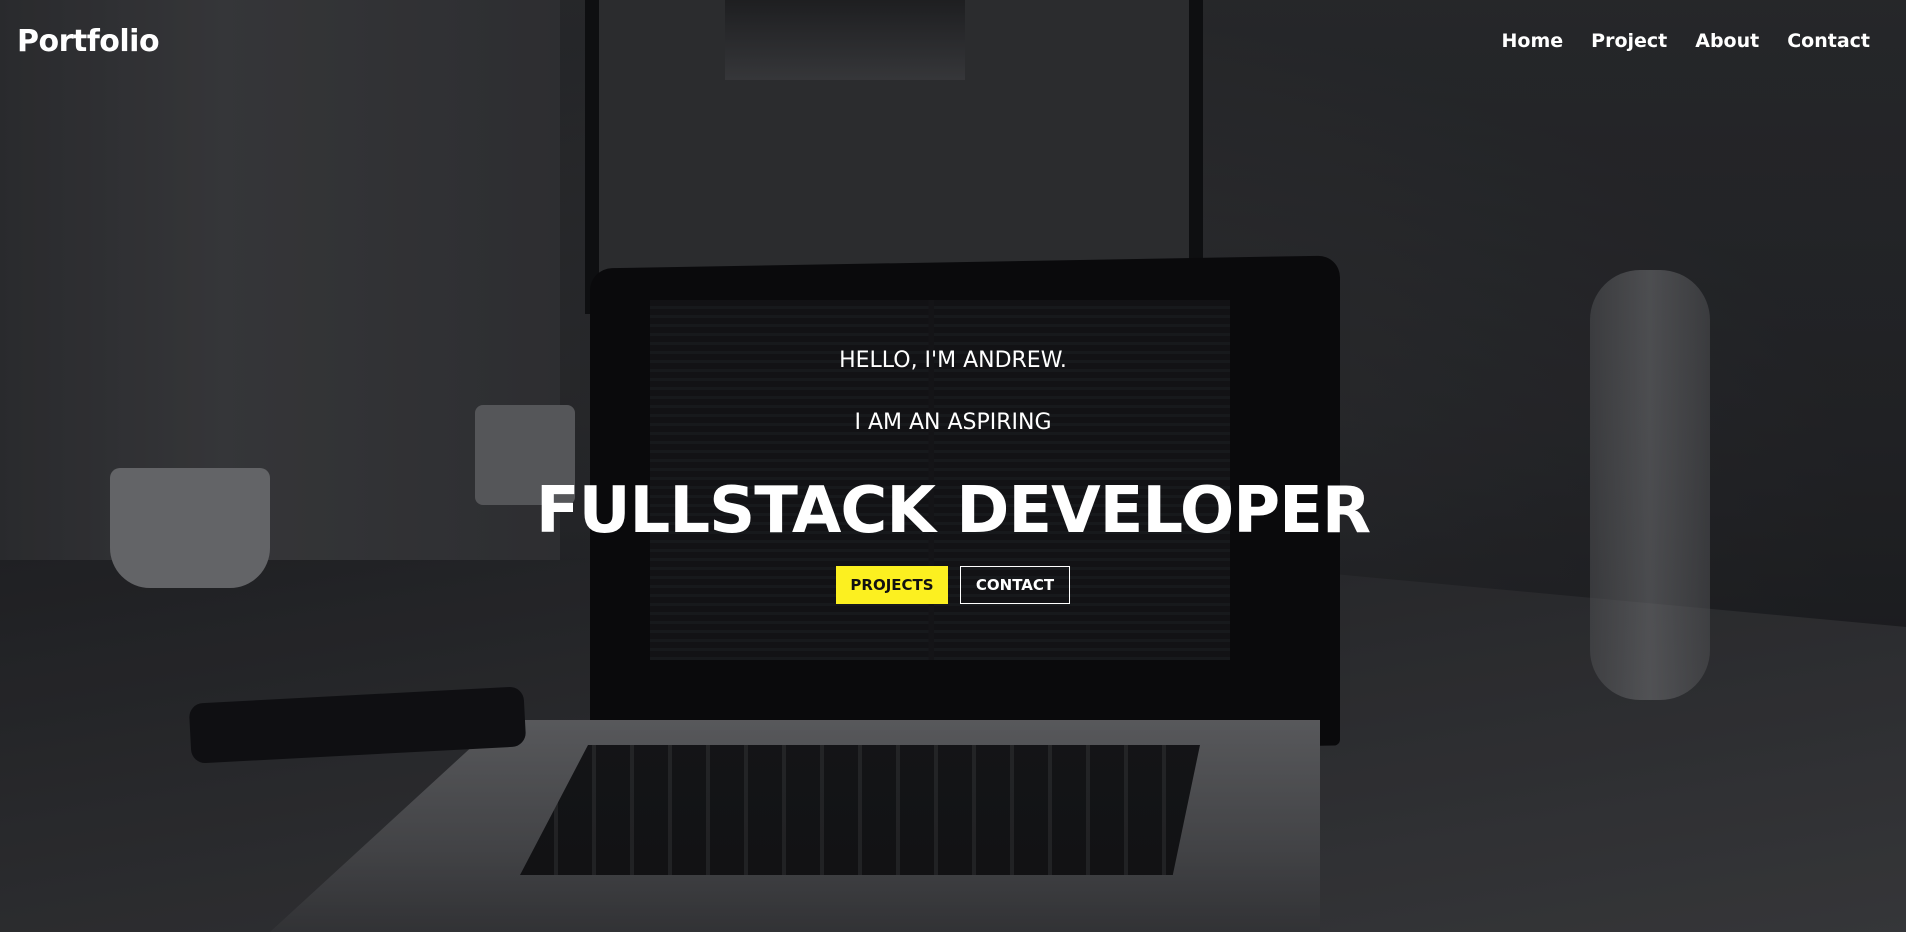 The image size is (1906, 932). What do you see at coordinates (953, 585) in the screenshot?
I see `hero-buttons: PROJECTS CONTACT` at bounding box center [953, 585].